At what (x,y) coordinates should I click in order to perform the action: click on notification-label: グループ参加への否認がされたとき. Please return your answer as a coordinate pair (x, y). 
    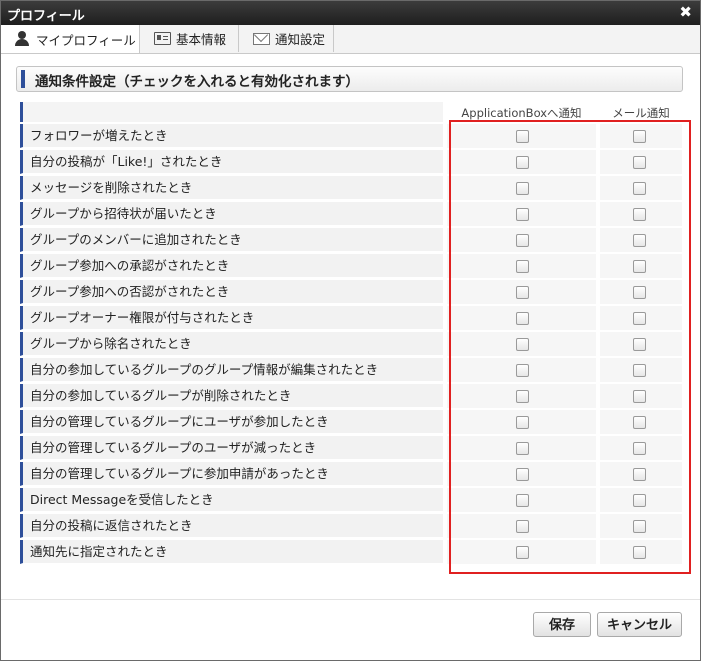
    Looking at the image, I should click on (231, 292).